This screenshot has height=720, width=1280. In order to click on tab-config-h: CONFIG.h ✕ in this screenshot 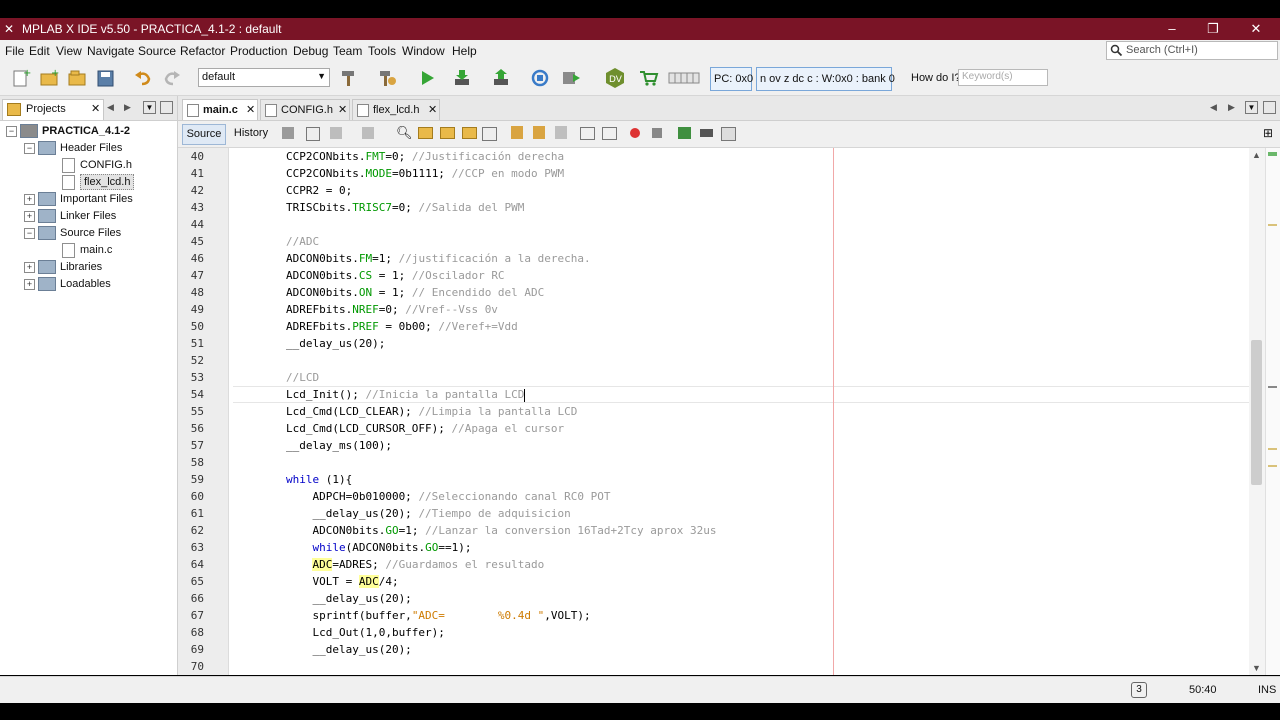, I will do `click(305, 109)`.